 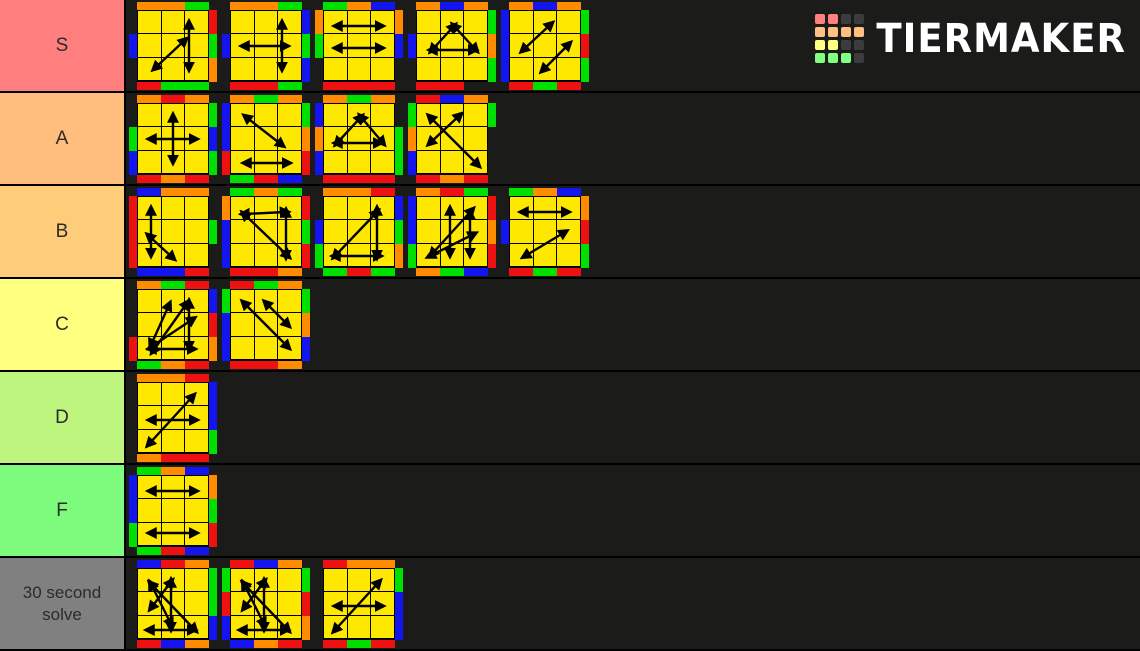 I want to click on oll-case-f1, so click(x=173, y=510).